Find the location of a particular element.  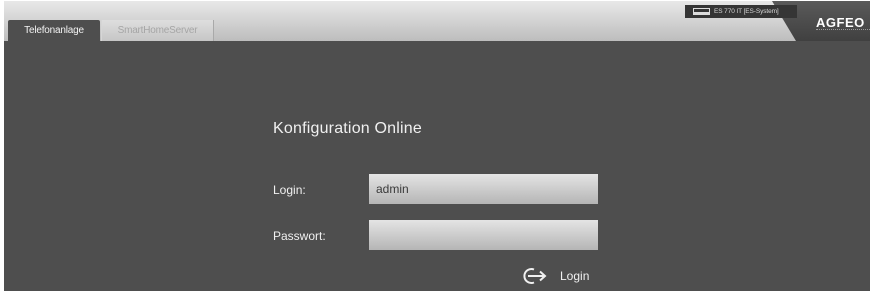

tab-smarthomeserver: SmartHomeServer is located at coordinates (157, 30).